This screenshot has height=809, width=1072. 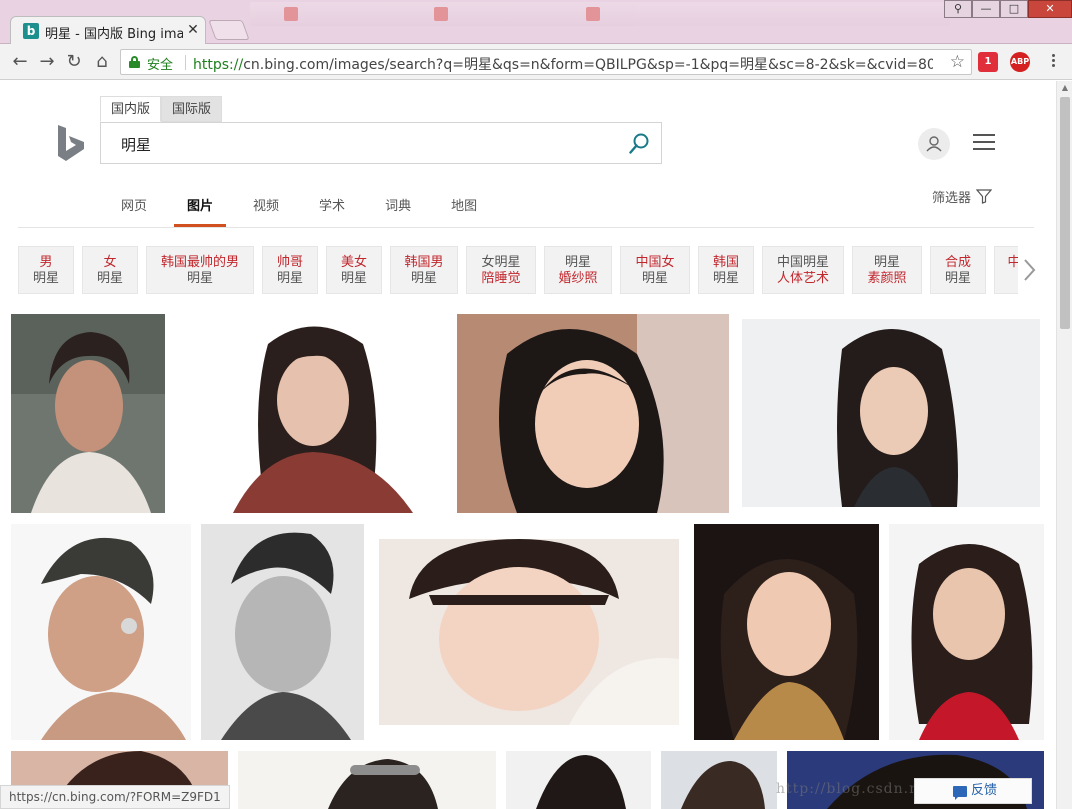 I want to click on tab-strip: b 明星 - 国内版 Bing imag ✕ ⚲ — □ ✕, so click(x=536, y=22).